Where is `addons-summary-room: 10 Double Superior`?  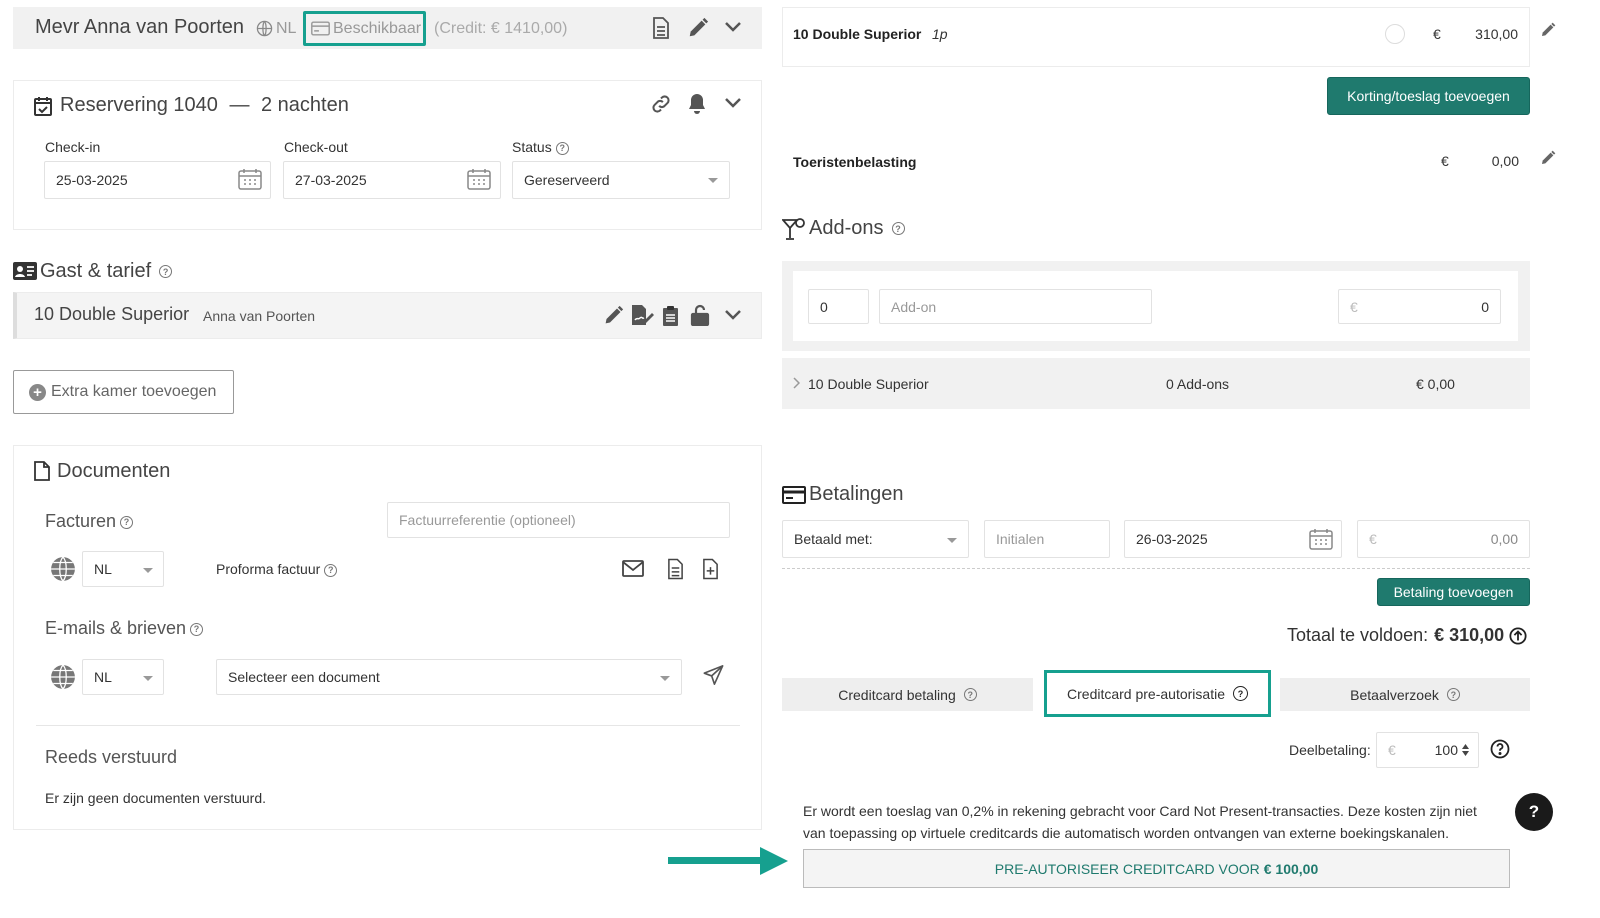 addons-summary-room: 10 Double Superior is located at coordinates (868, 384).